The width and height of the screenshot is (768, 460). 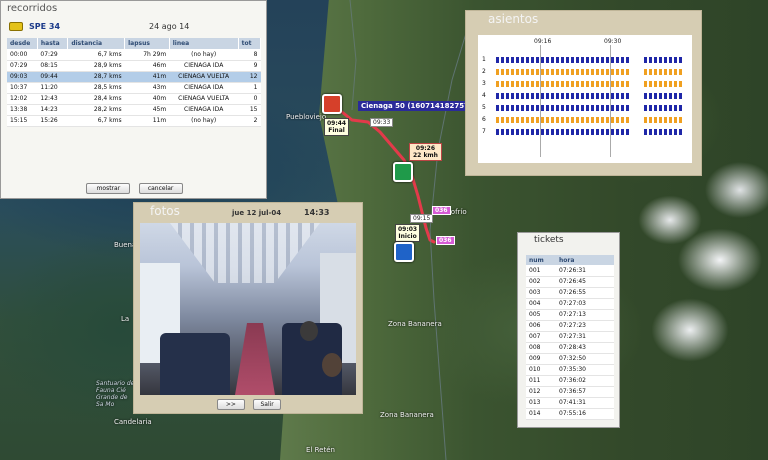 I want to click on final-marker-icon, so click(x=332, y=104).